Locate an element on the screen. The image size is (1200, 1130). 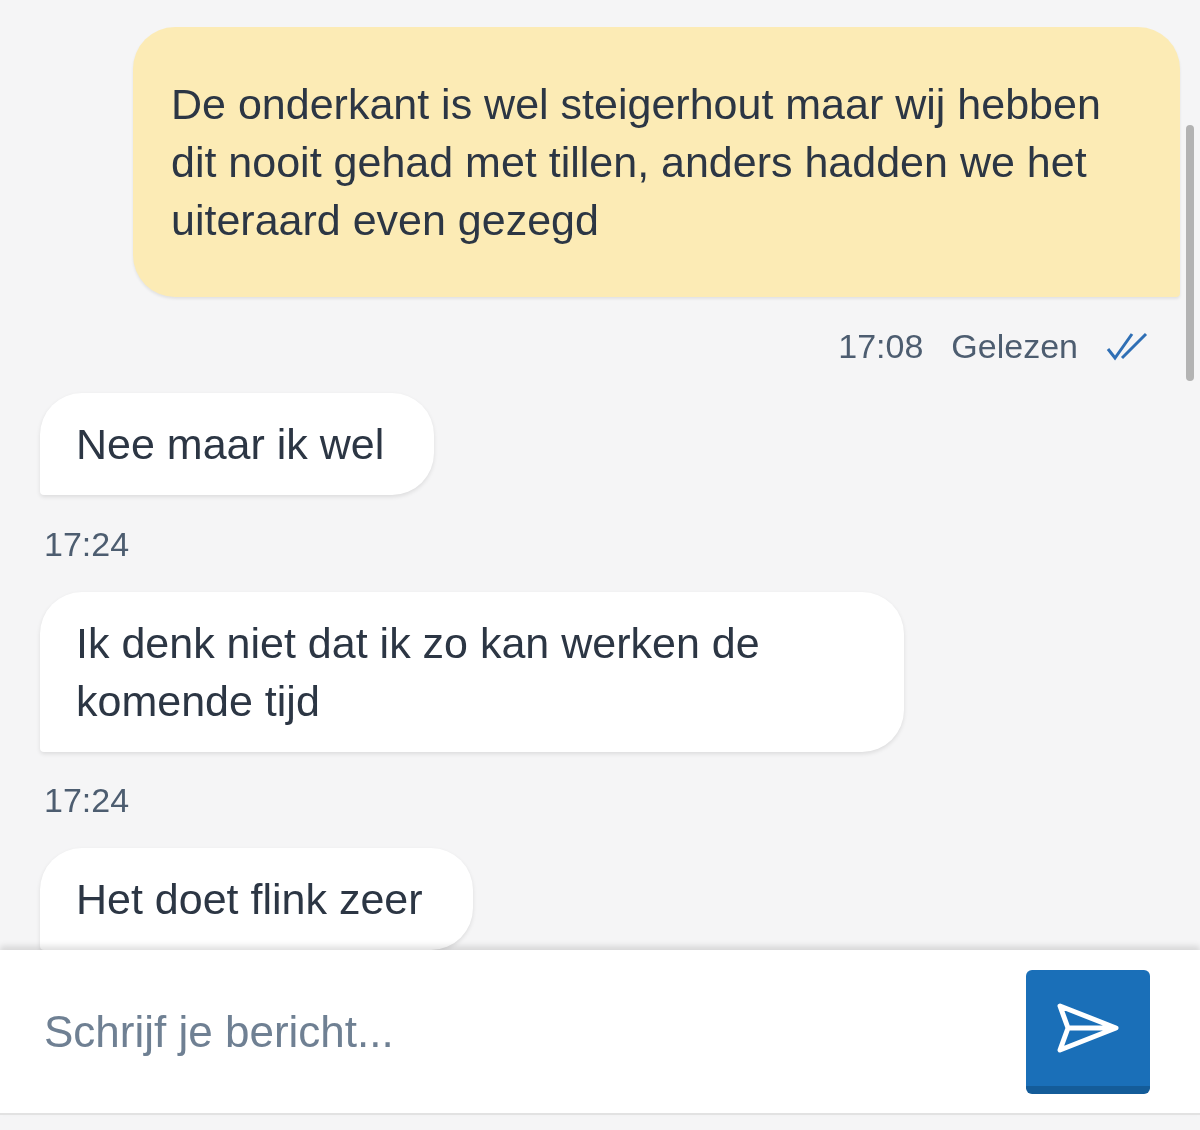
send-button is located at coordinates (1088, 1031).